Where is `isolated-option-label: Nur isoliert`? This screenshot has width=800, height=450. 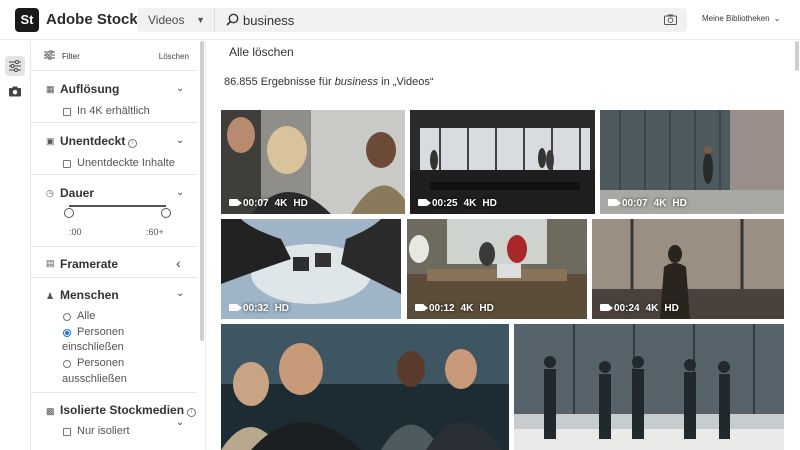 isolated-option-label: Nur isoliert is located at coordinates (103, 431).